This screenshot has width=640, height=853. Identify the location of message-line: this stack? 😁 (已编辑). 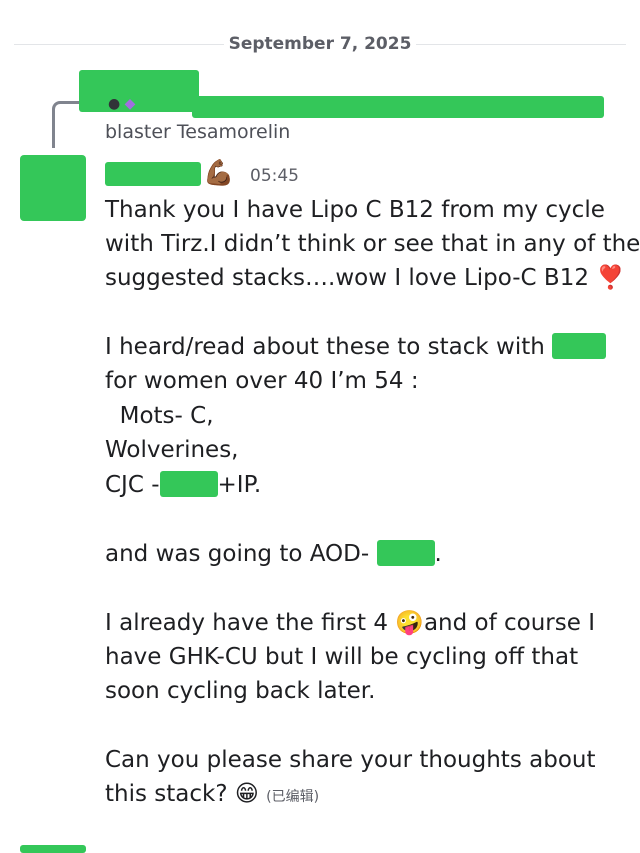
(212, 795).